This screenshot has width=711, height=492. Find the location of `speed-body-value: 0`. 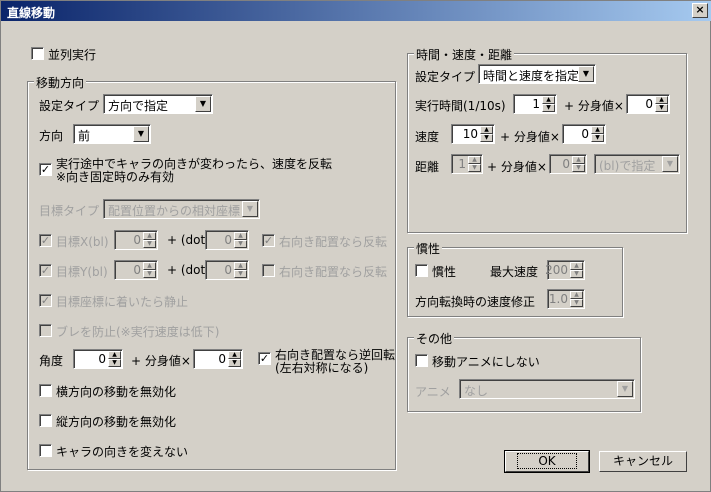

speed-body-value: 0 is located at coordinates (585, 134).